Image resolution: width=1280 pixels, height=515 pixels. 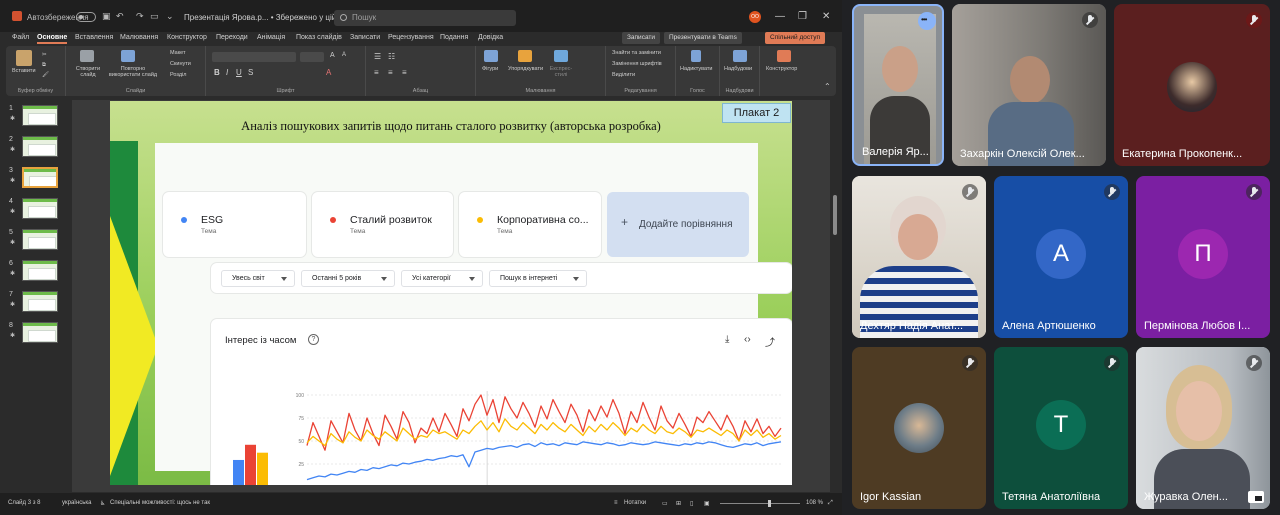 What do you see at coordinates (795, 38) in the screenshot?
I see `share-button: Спільний доступ` at bounding box center [795, 38].